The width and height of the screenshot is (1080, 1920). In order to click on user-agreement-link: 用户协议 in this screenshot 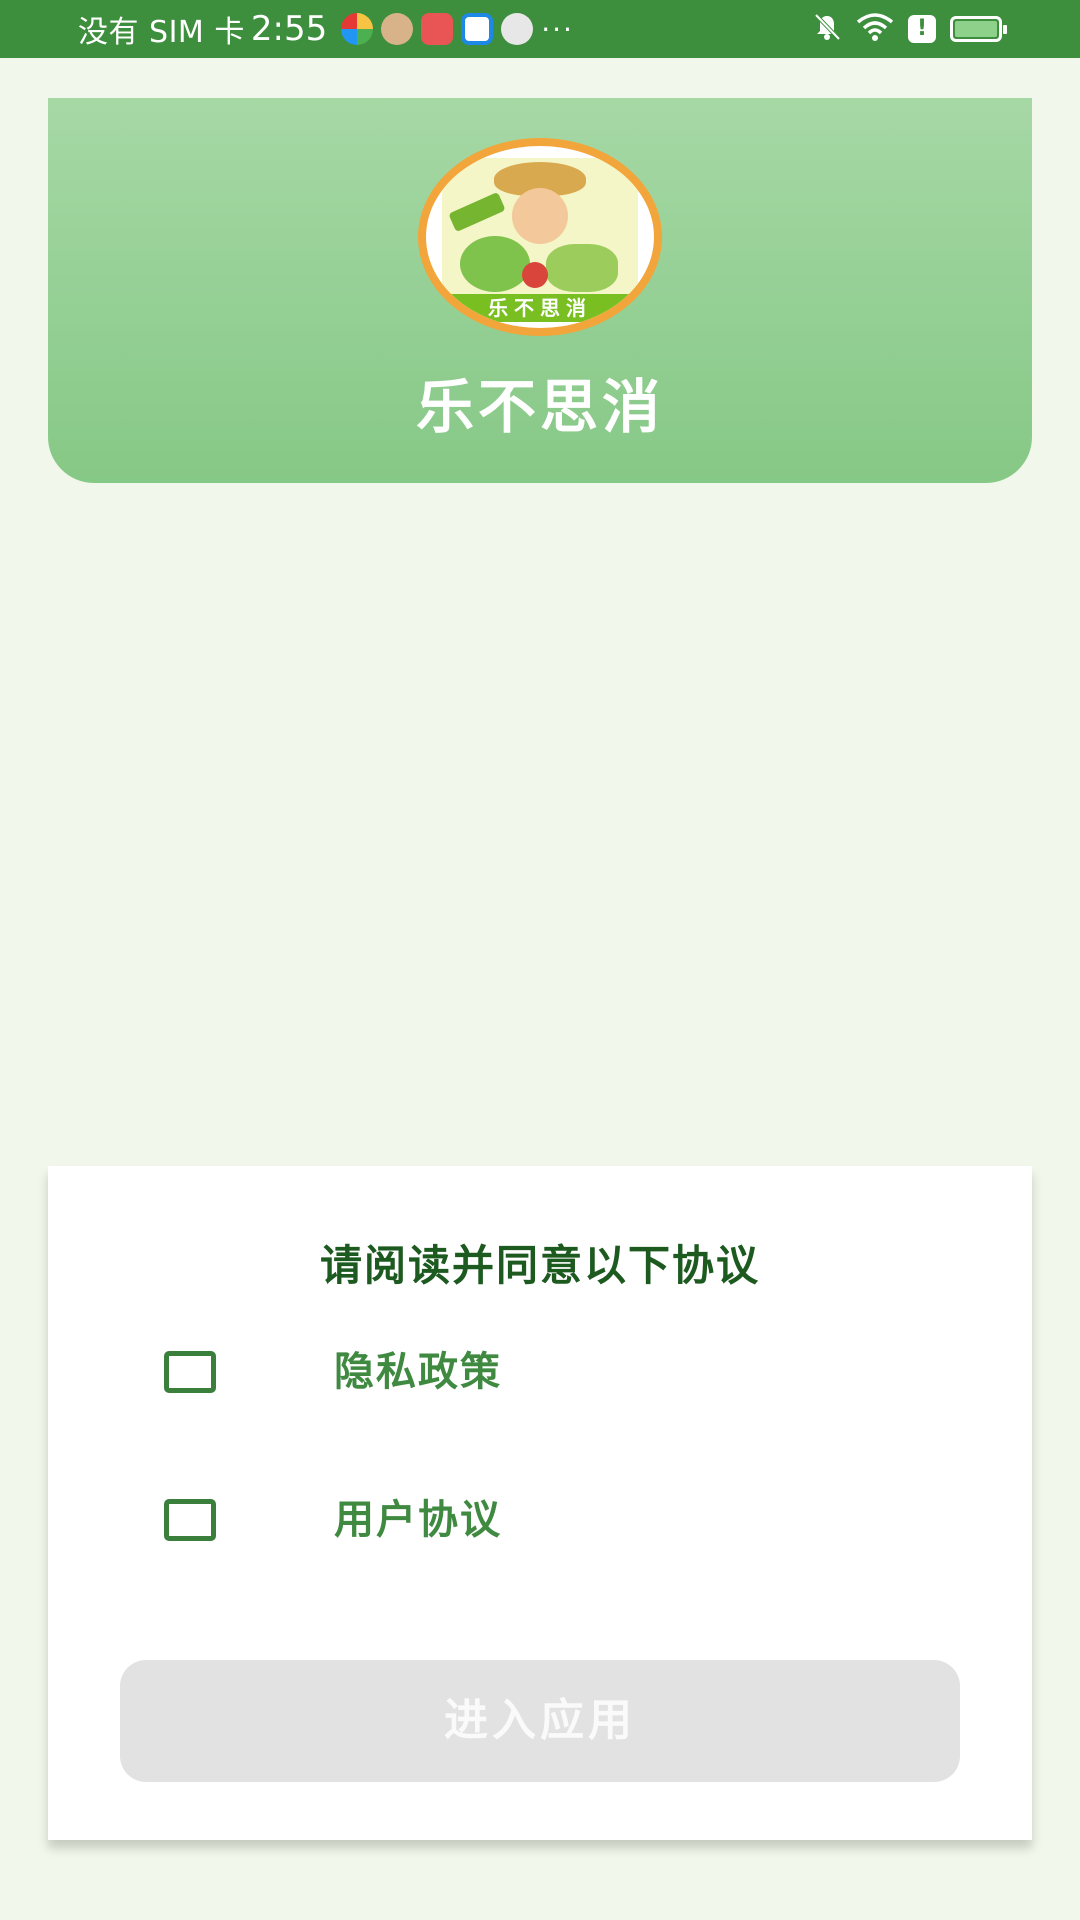, I will do `click(418, 1520)`.